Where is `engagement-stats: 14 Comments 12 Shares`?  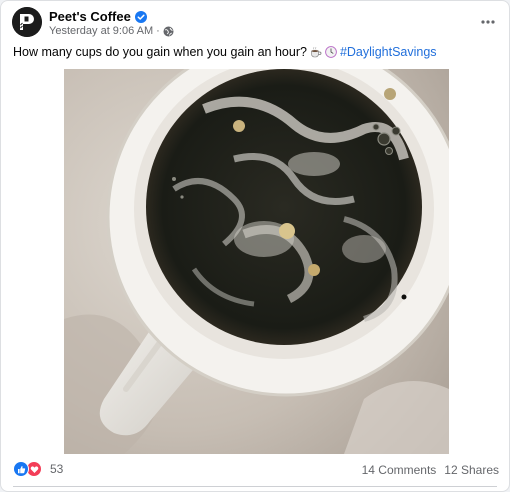 engagement-stats: 14 Comments 12 Shares is located at coordinates (430, 470).